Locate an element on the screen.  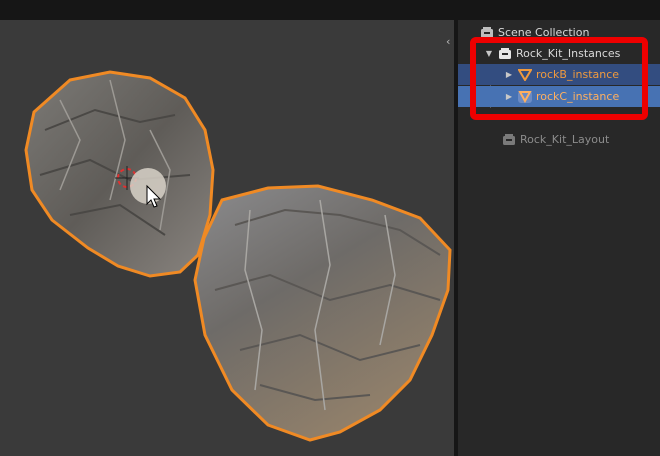
outliner-item-rockc-instance: ▶ rockC_instance is located at coordinates (559, 96).